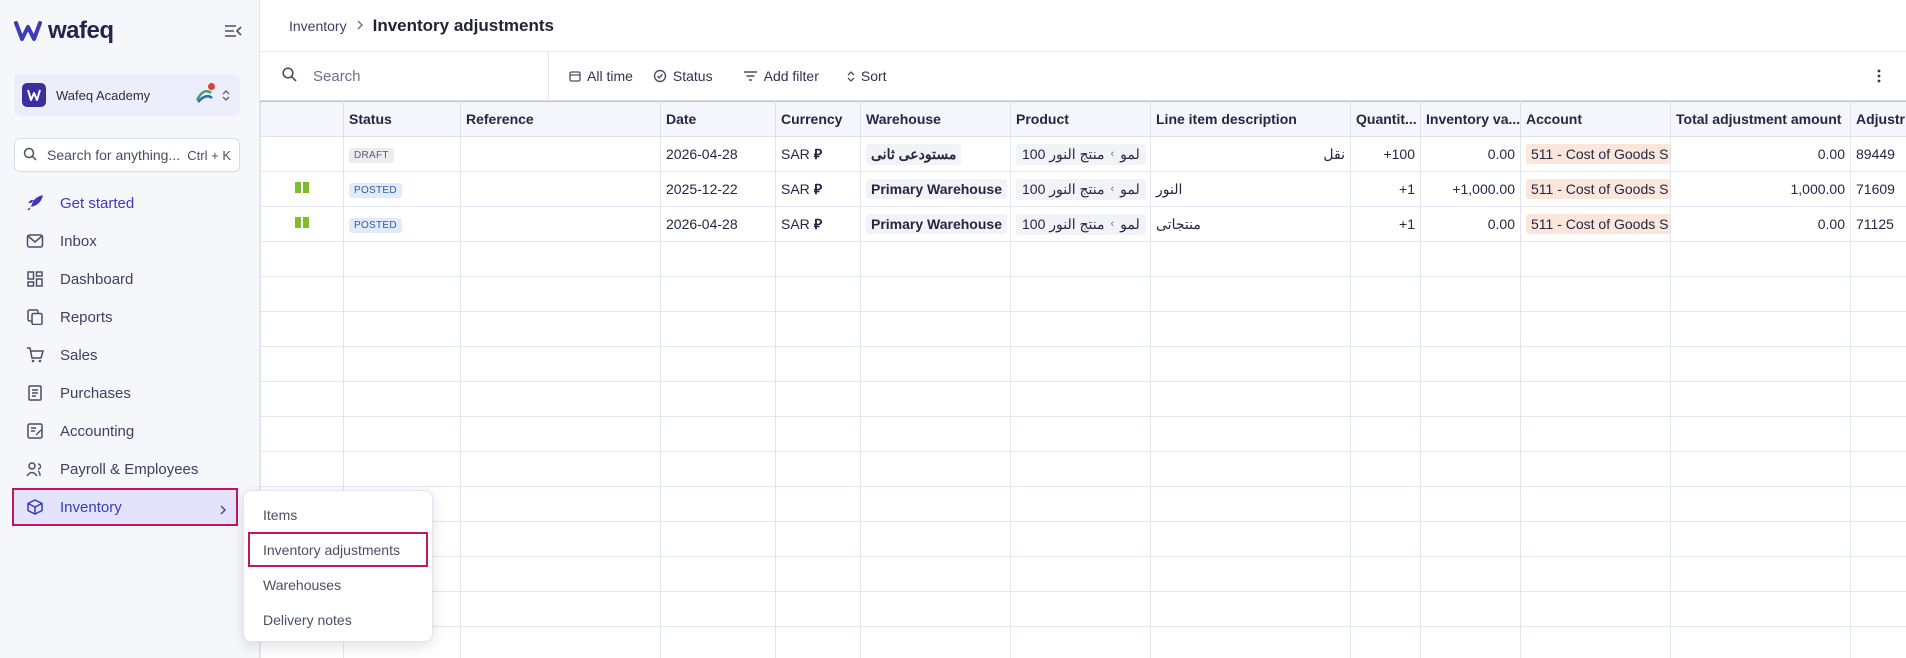 This screenshot has height=658, width=1906. What do you see at coordinates (1250, 189) in the screenshot?
I see `description-cell: النور` at bounding box center [1250, 189].